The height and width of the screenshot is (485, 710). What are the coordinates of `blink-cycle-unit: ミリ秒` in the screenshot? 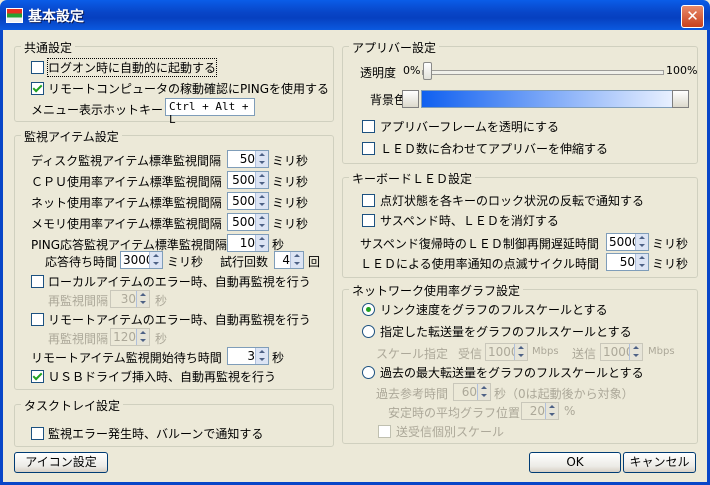 It's located at (670, 264).